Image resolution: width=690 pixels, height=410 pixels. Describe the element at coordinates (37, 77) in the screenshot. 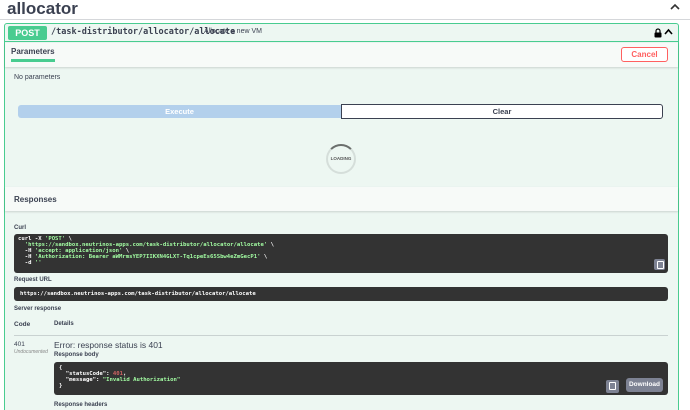

I see `no-parameters-text: No parameters` at that location.